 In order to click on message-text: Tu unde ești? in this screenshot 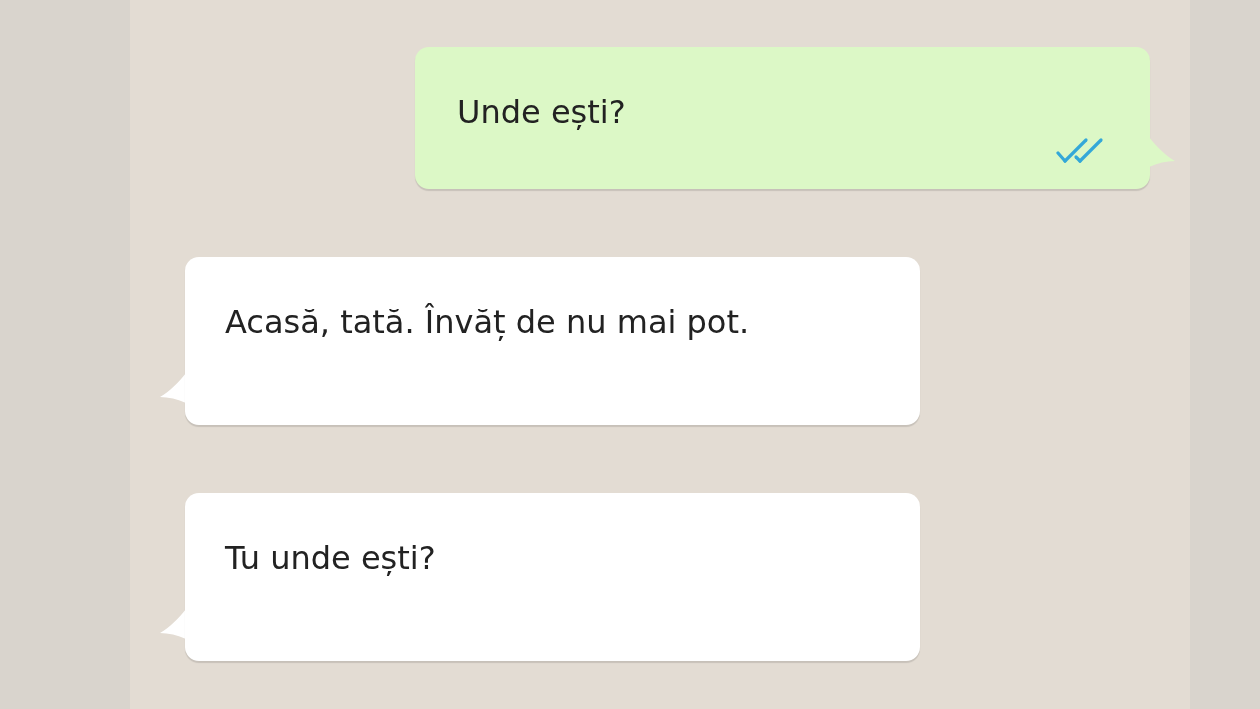, I will do `click(331, 558)`.